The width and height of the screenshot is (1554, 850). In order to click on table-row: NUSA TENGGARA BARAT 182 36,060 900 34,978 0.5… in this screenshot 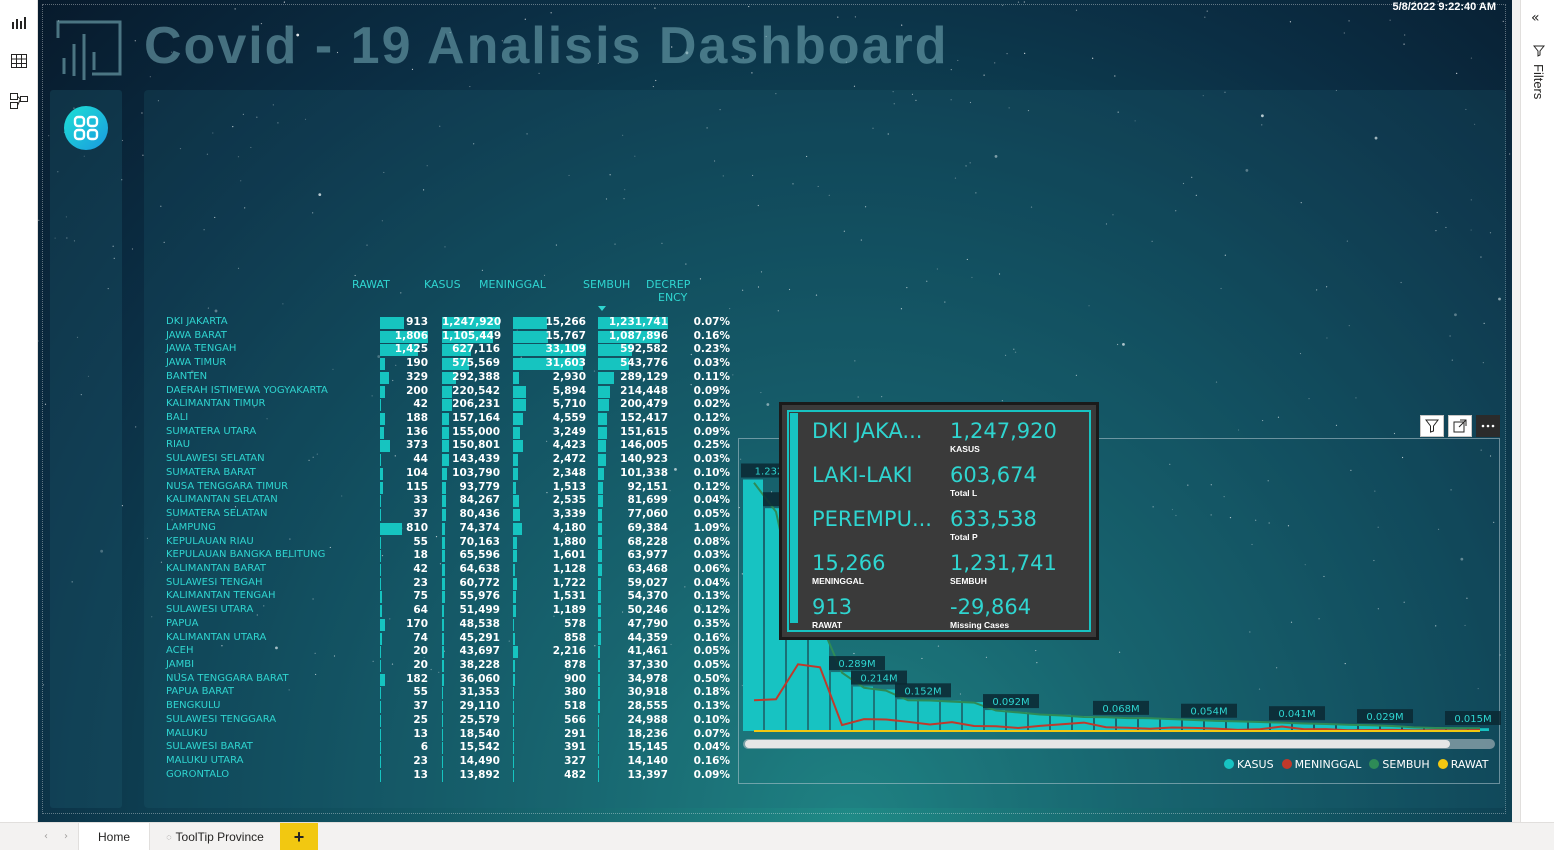, I will do `click(446, 680)`.